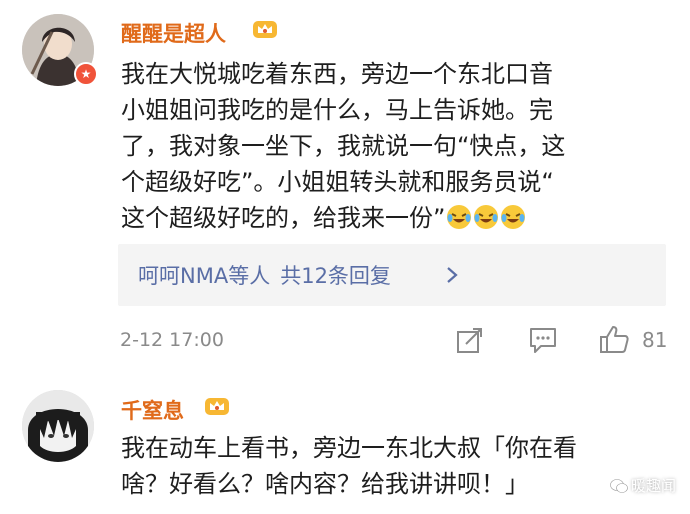 This screenshot has height=514, width=690. What do you see at coordinates (325, 484) in the screenshot?
I see `text-line: 啥？好看么？啥内容？给我讲讲呗！」` at bounding box center [325, 484].